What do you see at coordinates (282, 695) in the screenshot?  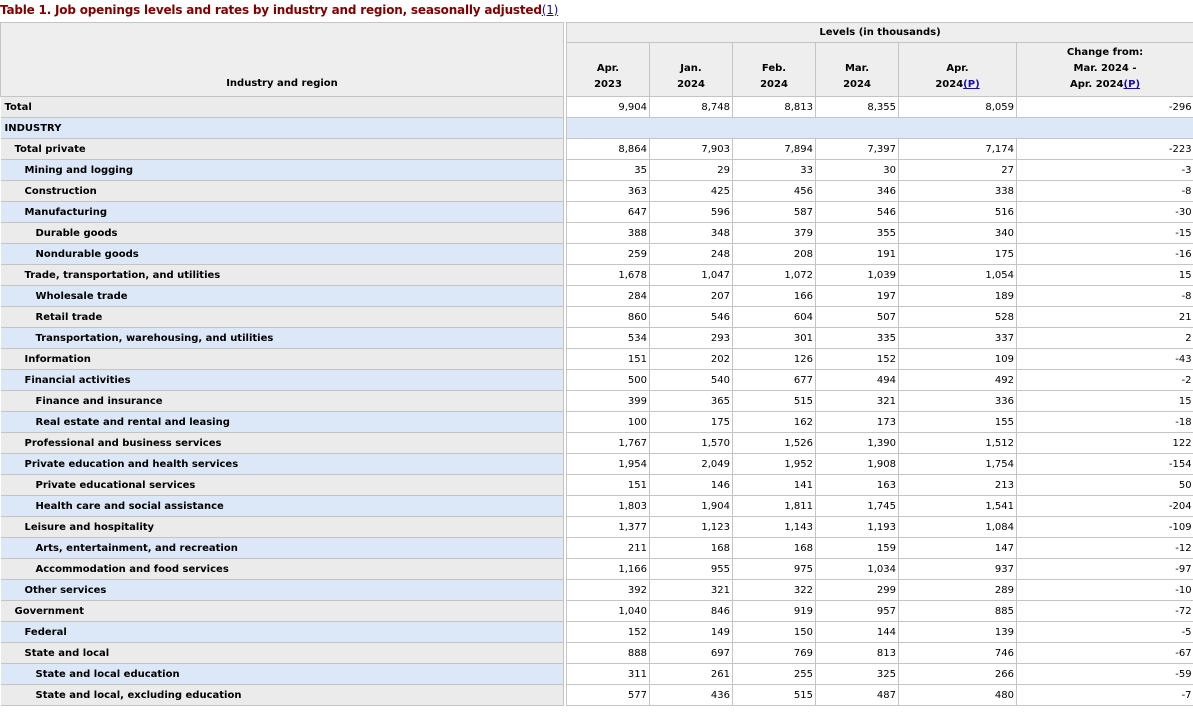 I see `row-label: State and local, excluding education` at bounding box center [282, 695].